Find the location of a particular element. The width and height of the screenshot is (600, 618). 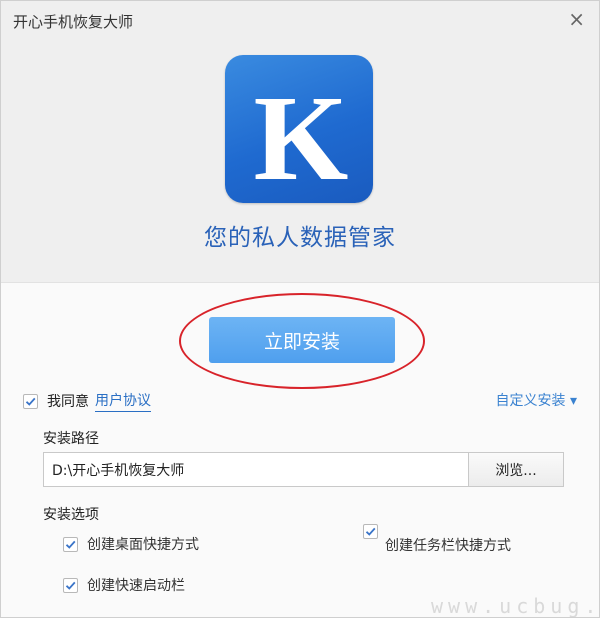

install-options-label: 安装选项 is located at coordinates (71, 515).